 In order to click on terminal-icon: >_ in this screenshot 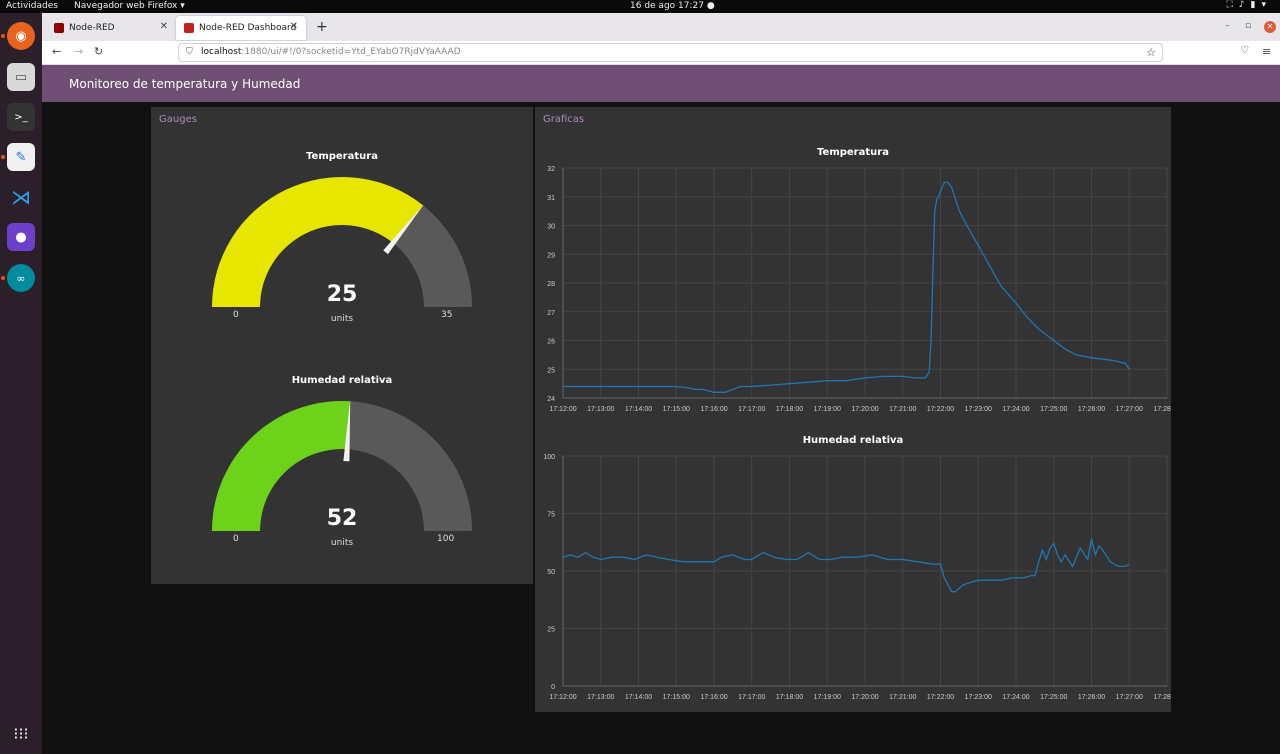, I will do `click(21, 117)`.